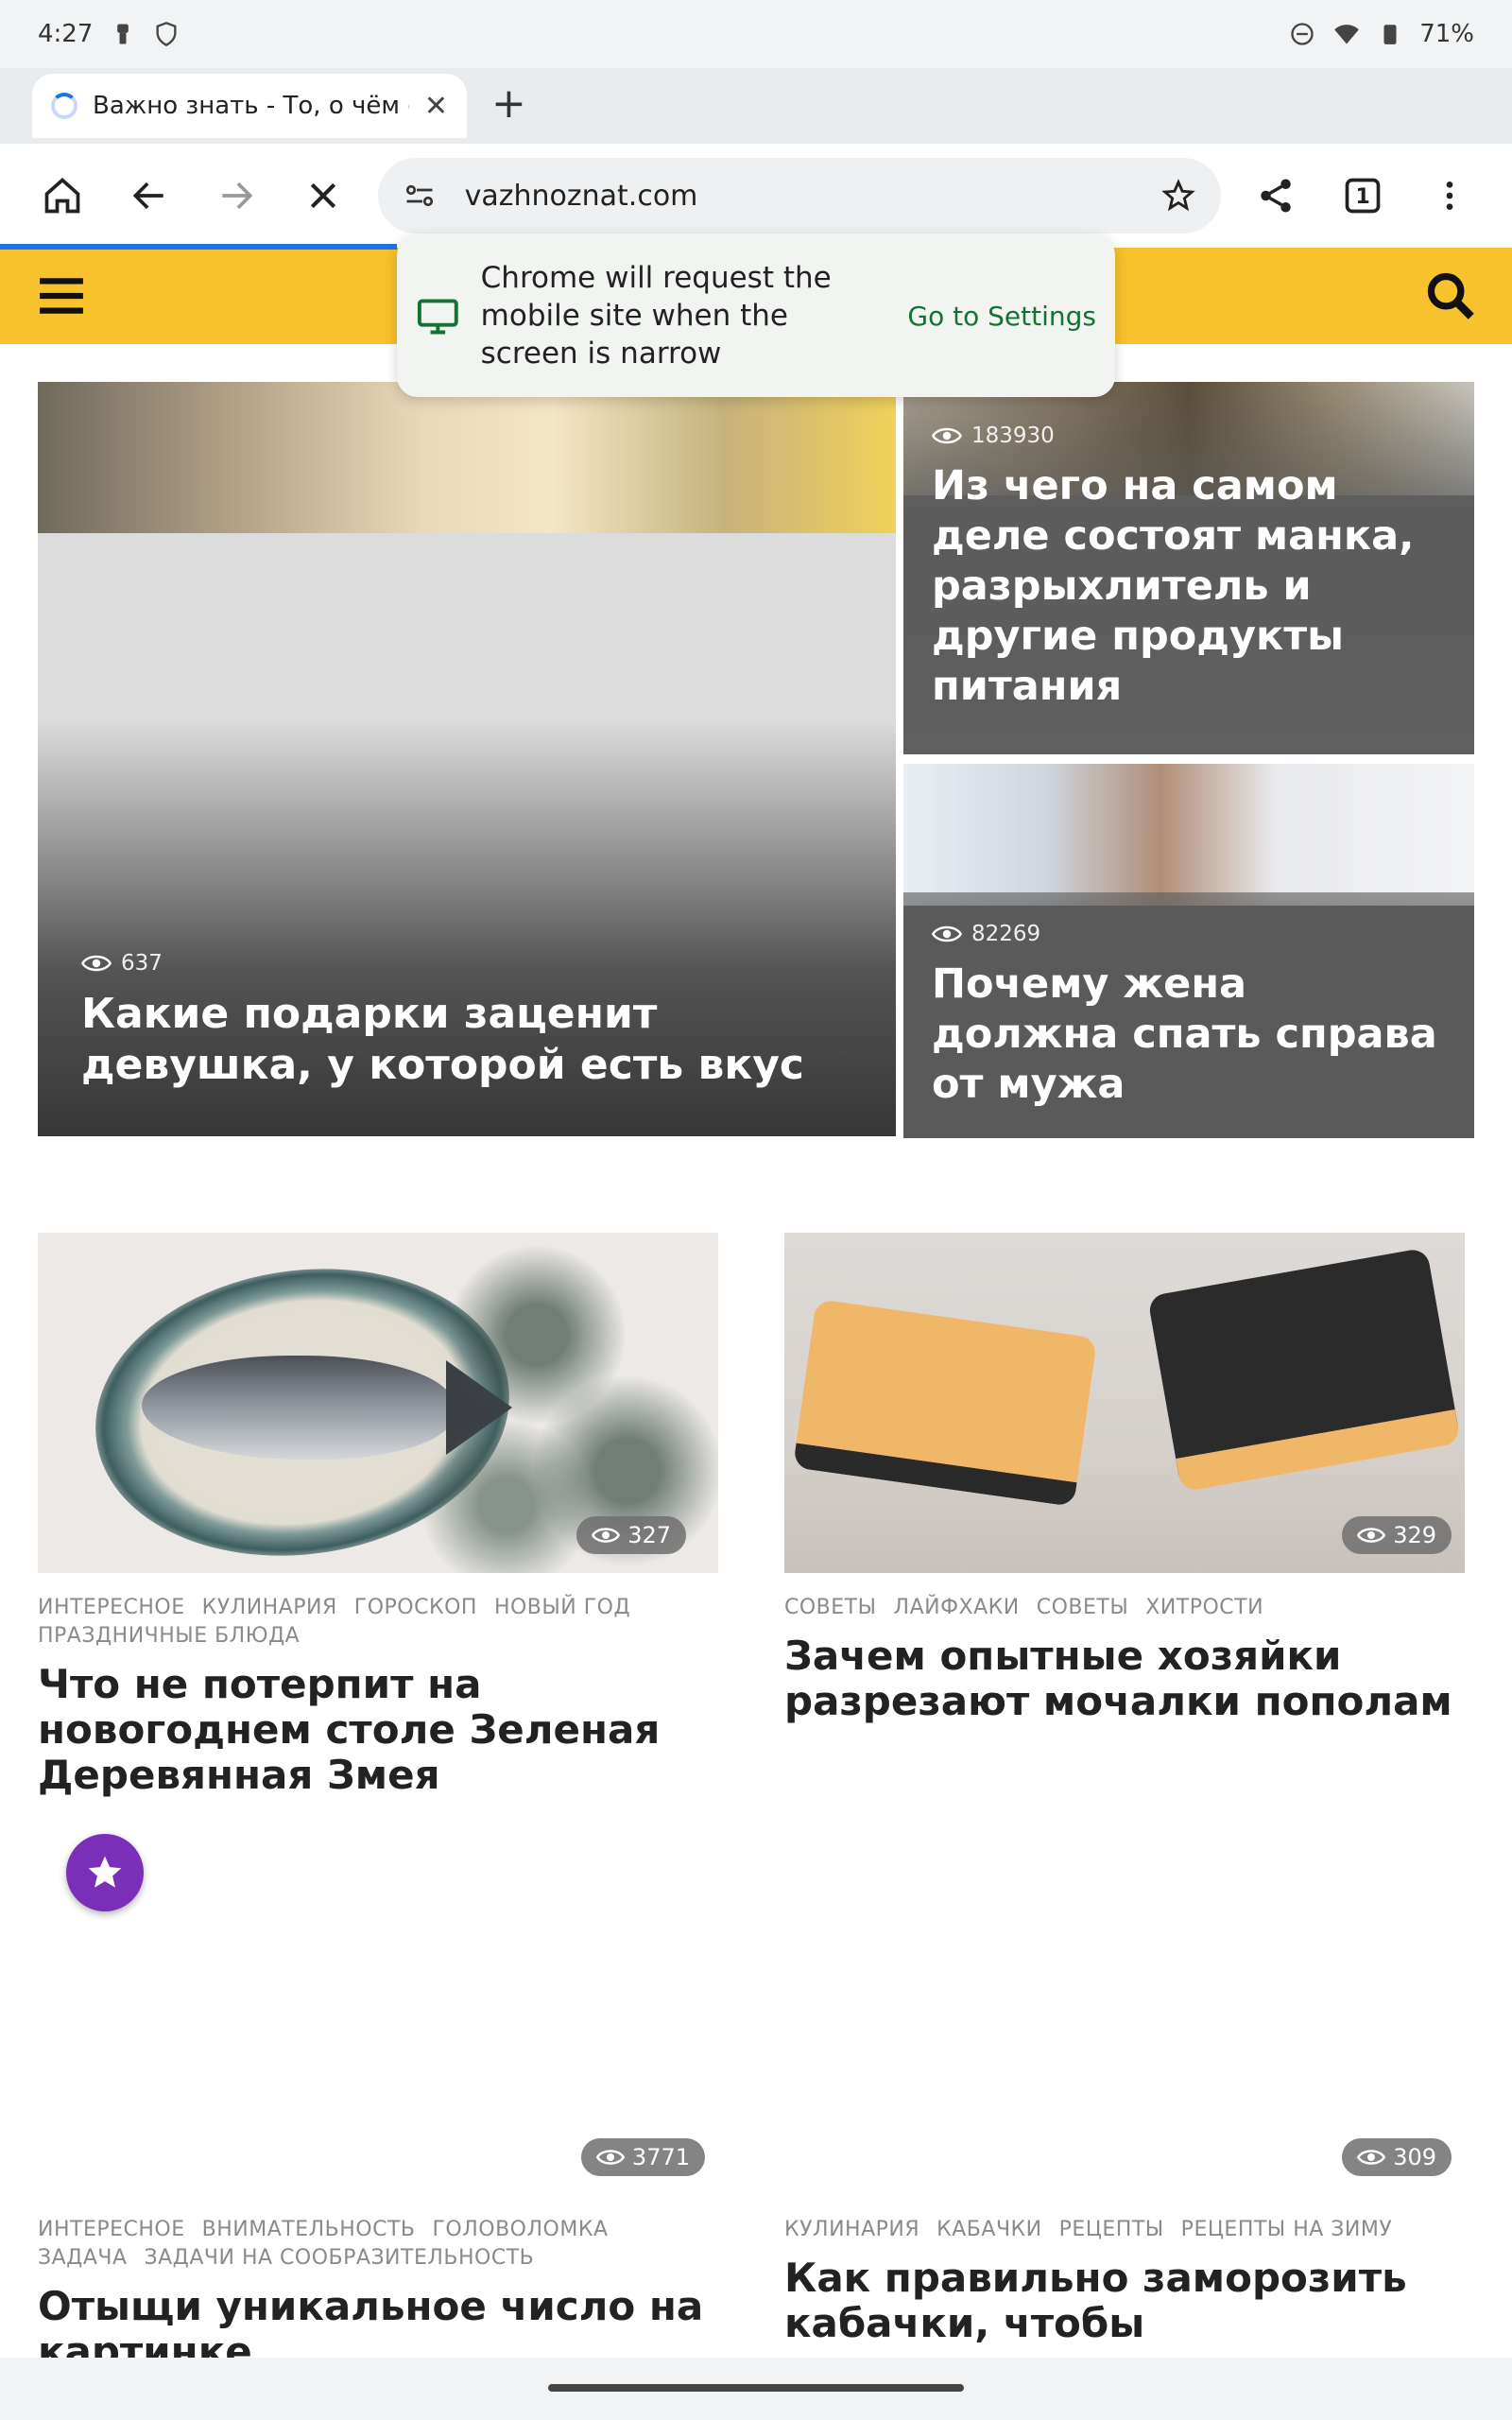 The height and width of the screenshot is (2420, 1512). Describe the element at coordinates (1414, 2157) in the screenshot. I see `views-count: 309` at that location.